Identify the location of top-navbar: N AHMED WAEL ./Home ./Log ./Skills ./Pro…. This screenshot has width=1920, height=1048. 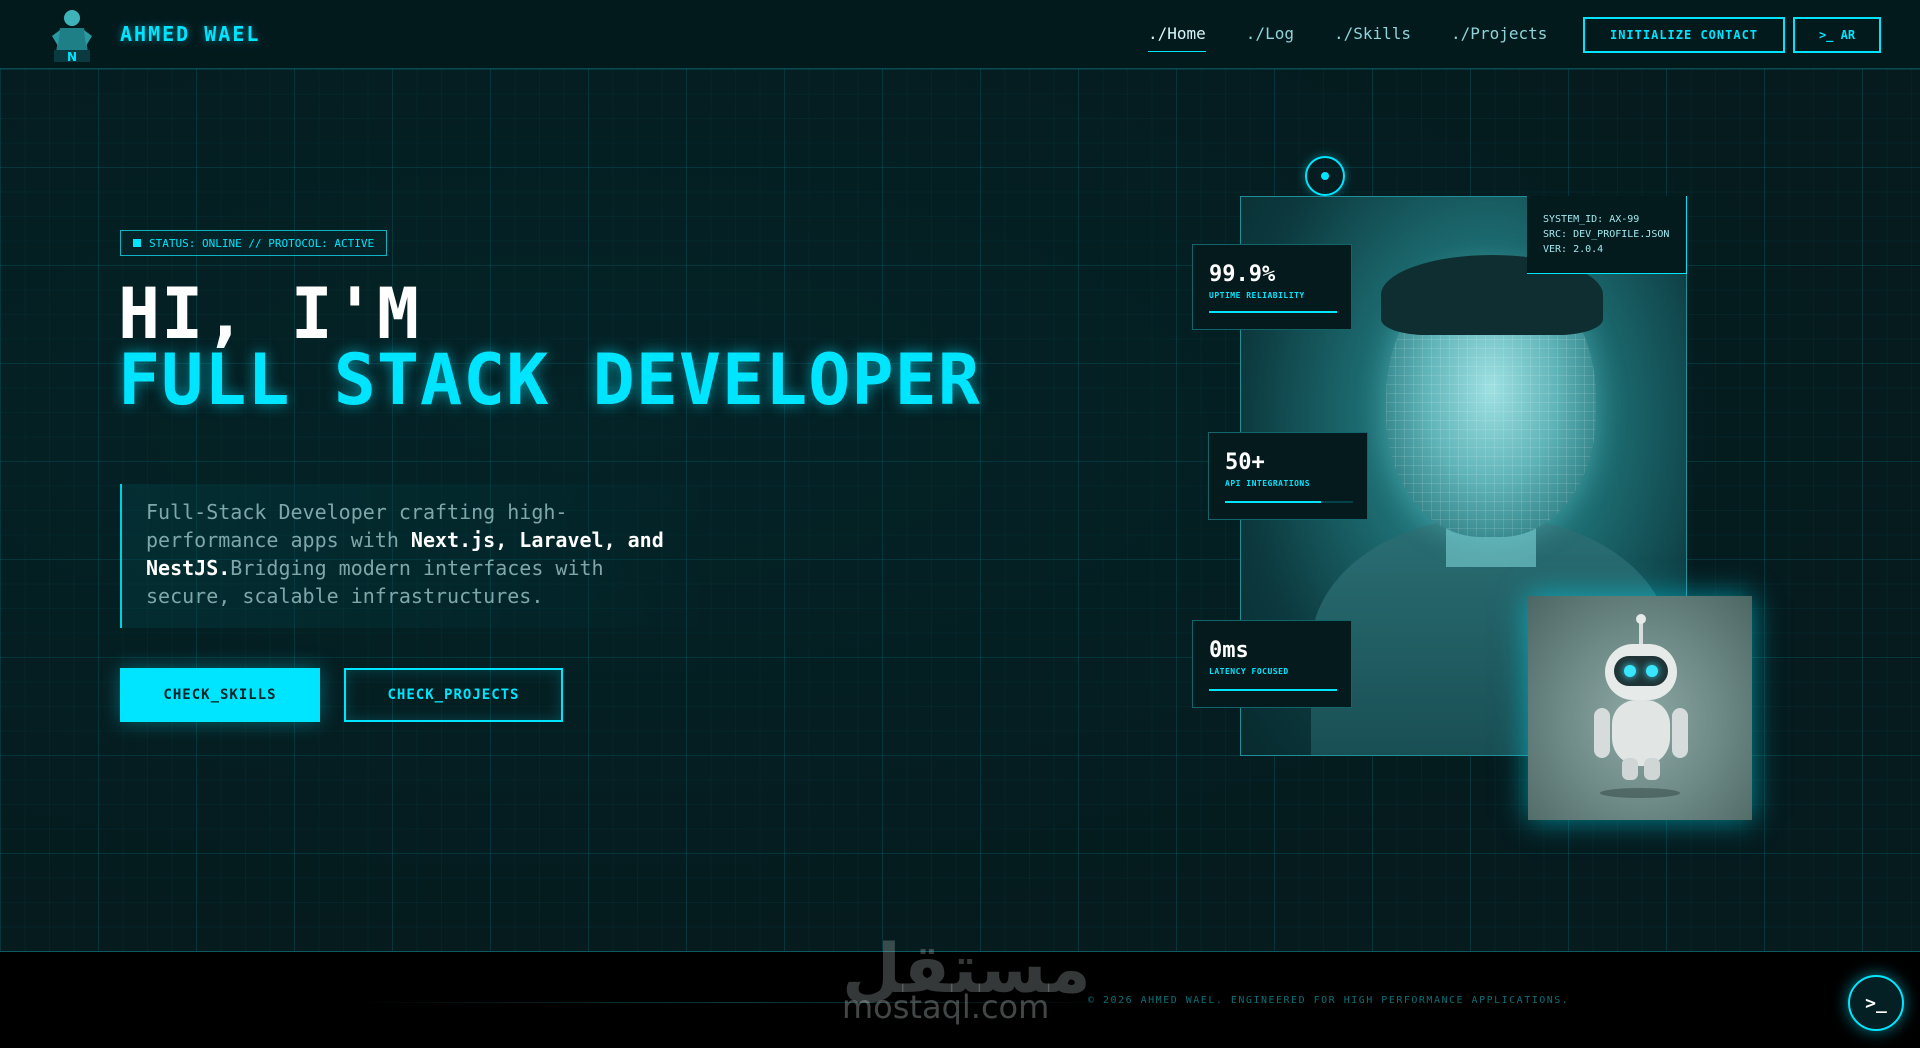
(960, 34).